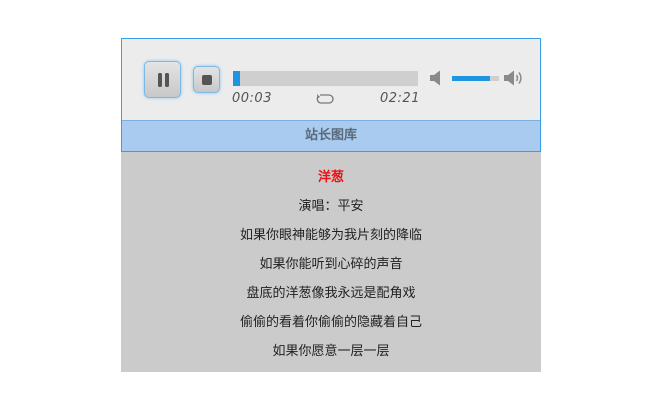 Image resolution: width=671 pixels, height=411 pixels. Describe the element at coordinates (252, 98) in the screenshot. I see `current-time: 00:03` at that location.